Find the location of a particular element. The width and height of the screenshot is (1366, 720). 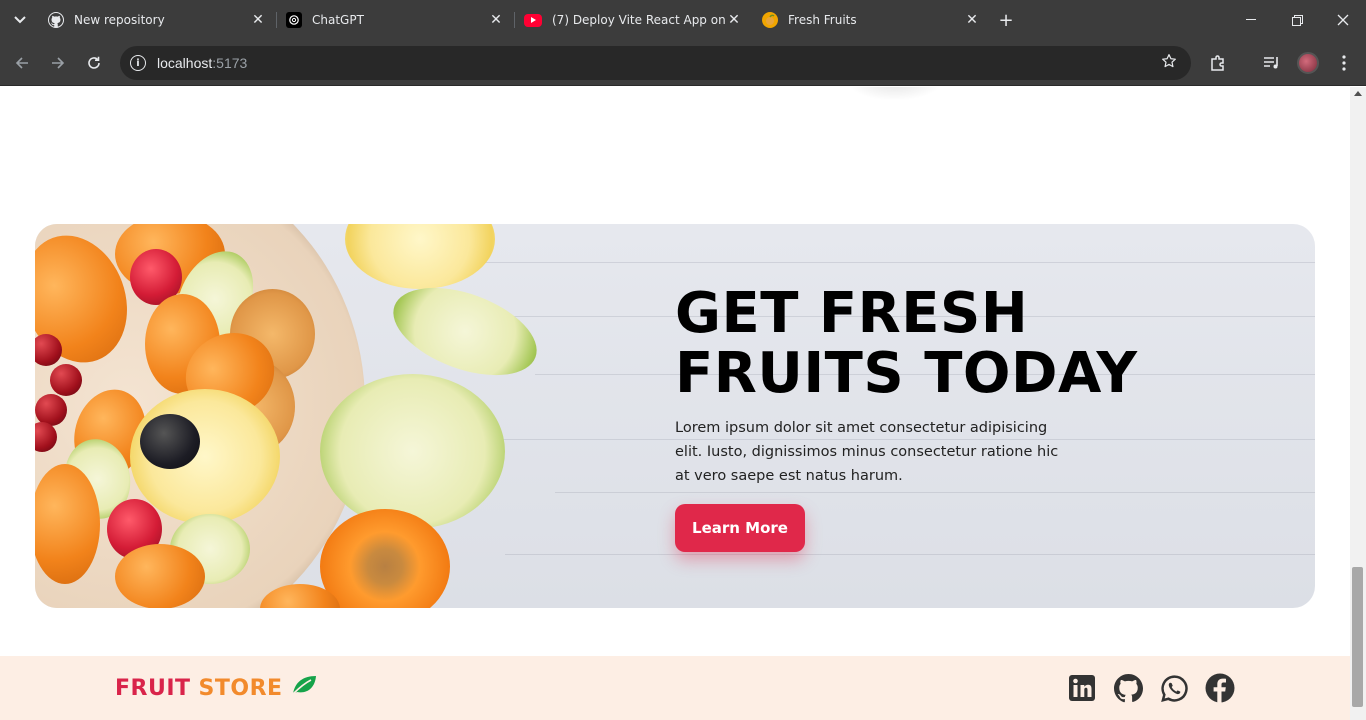

facebook-icon is located at coordinates (1220, 688).